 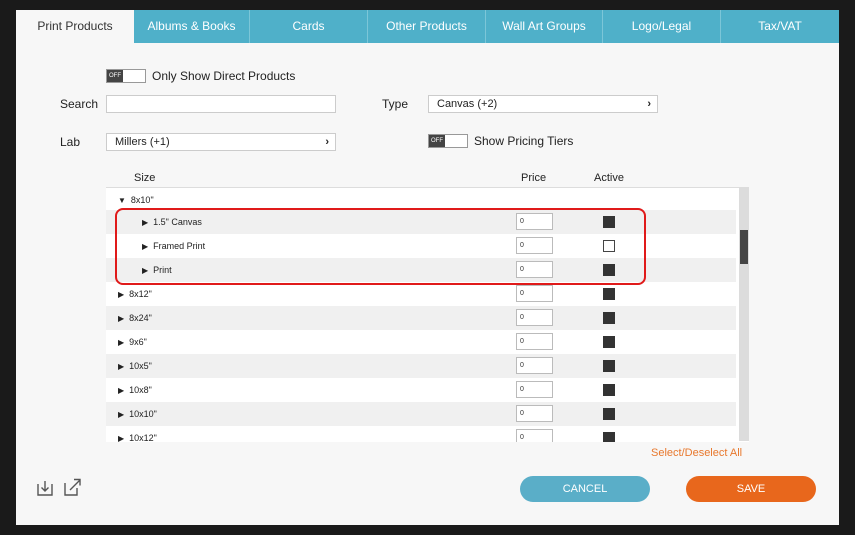 What do you see at coordinates (380, 246) in the screenshot?
I see `highlight-annotation` at bounding box center [380, 246].